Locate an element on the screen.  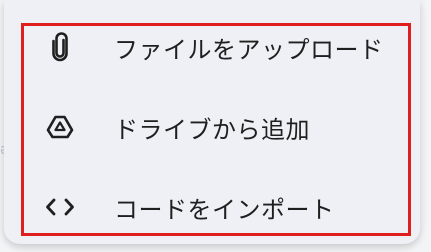
menu-item-label: ファイルをアップロード is located at coordinates (249, 49).